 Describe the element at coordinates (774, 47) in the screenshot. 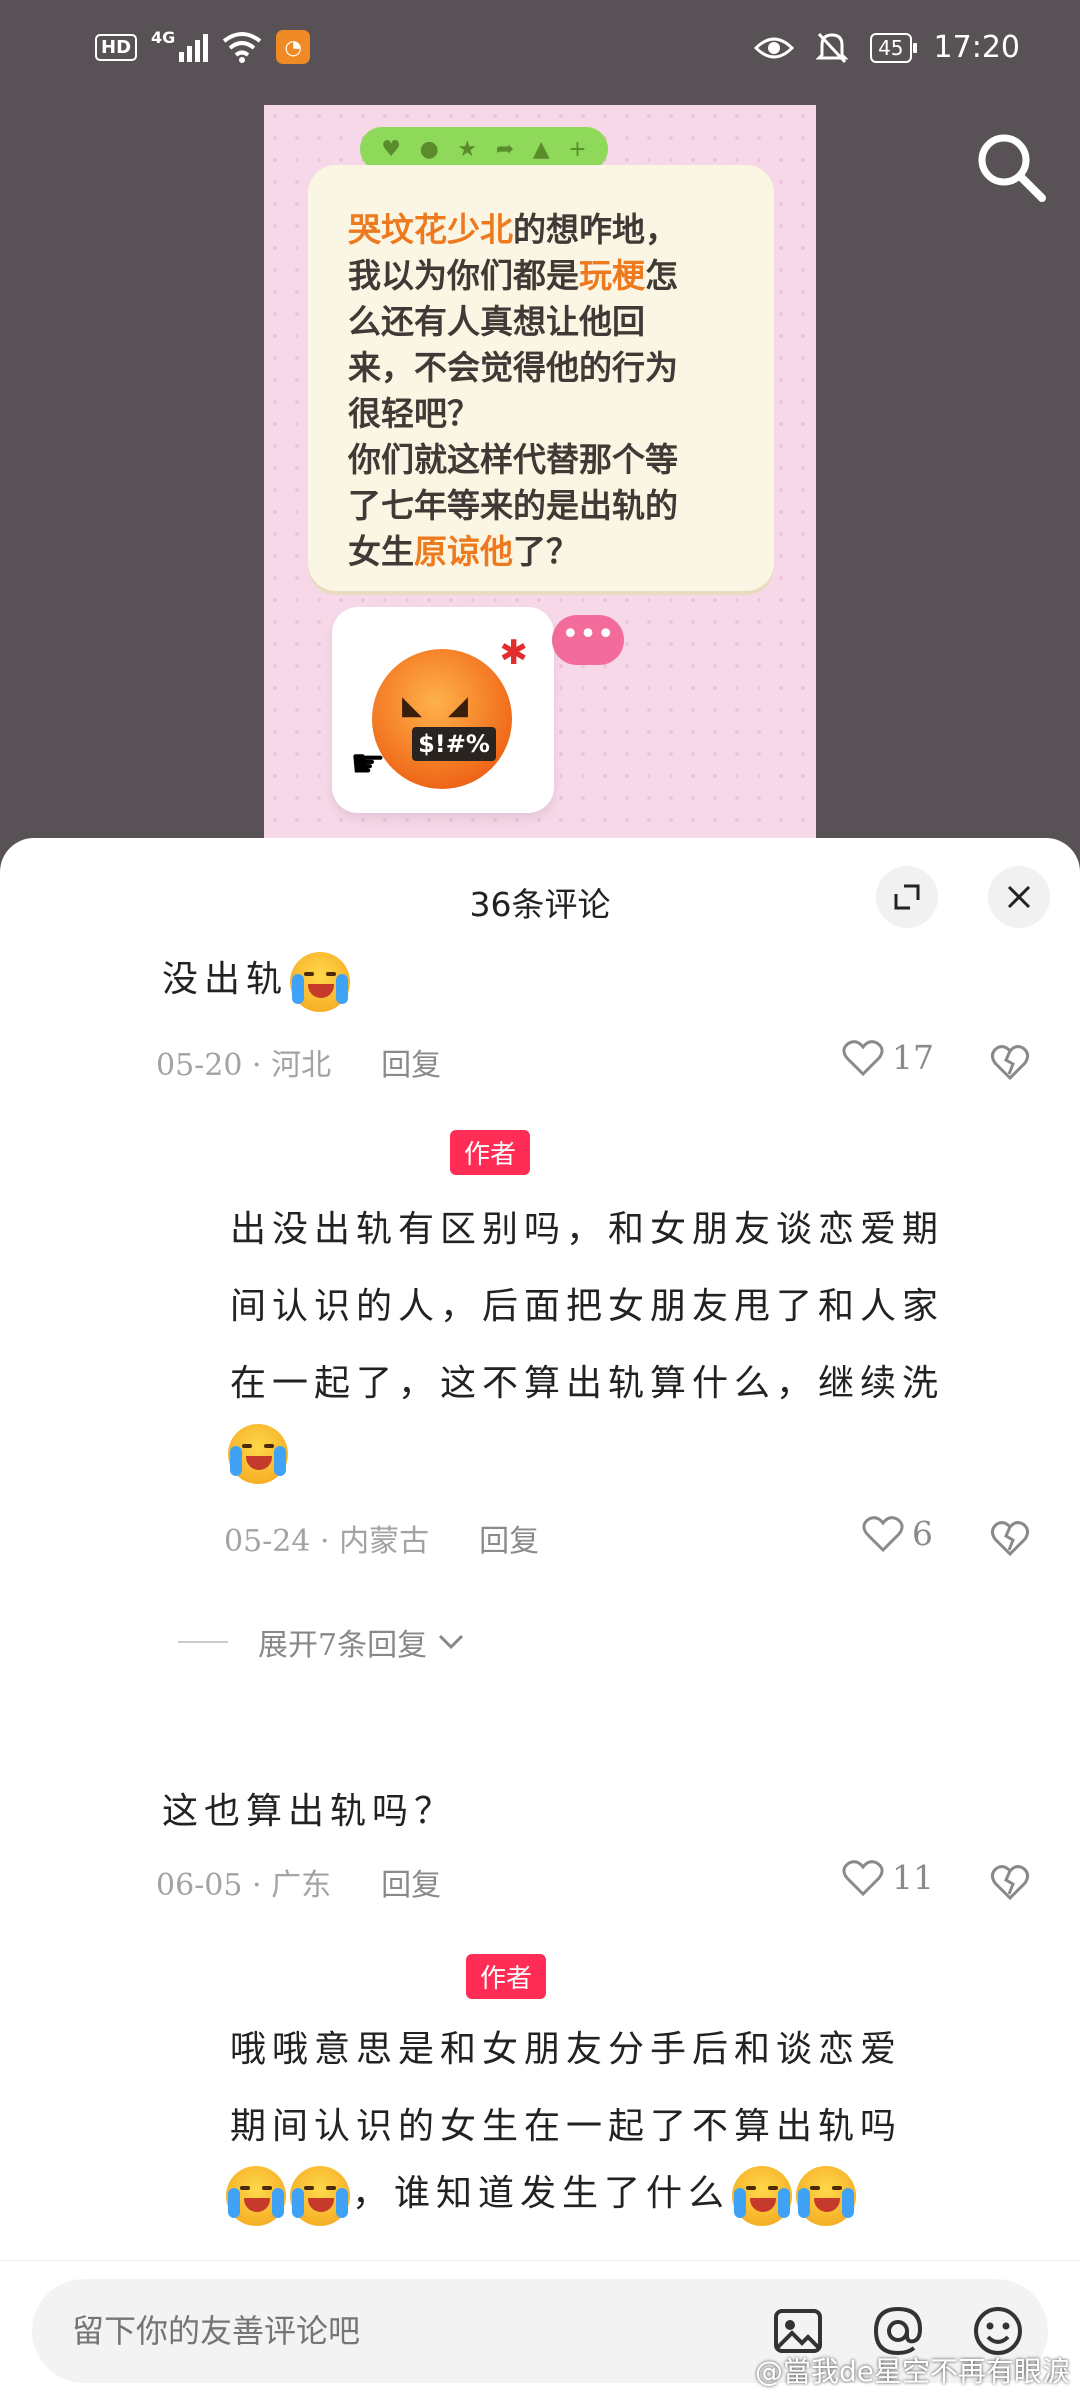

I see `eye-icon` at that location.